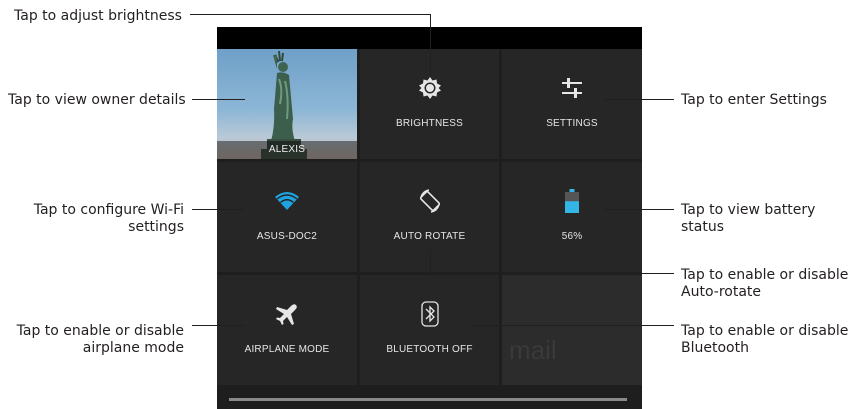 The width and height of the screenshot is (848, 409). Describe the element at coordinates (429, 314) in the screenshot. I see `bluetooth-icon` at that location.